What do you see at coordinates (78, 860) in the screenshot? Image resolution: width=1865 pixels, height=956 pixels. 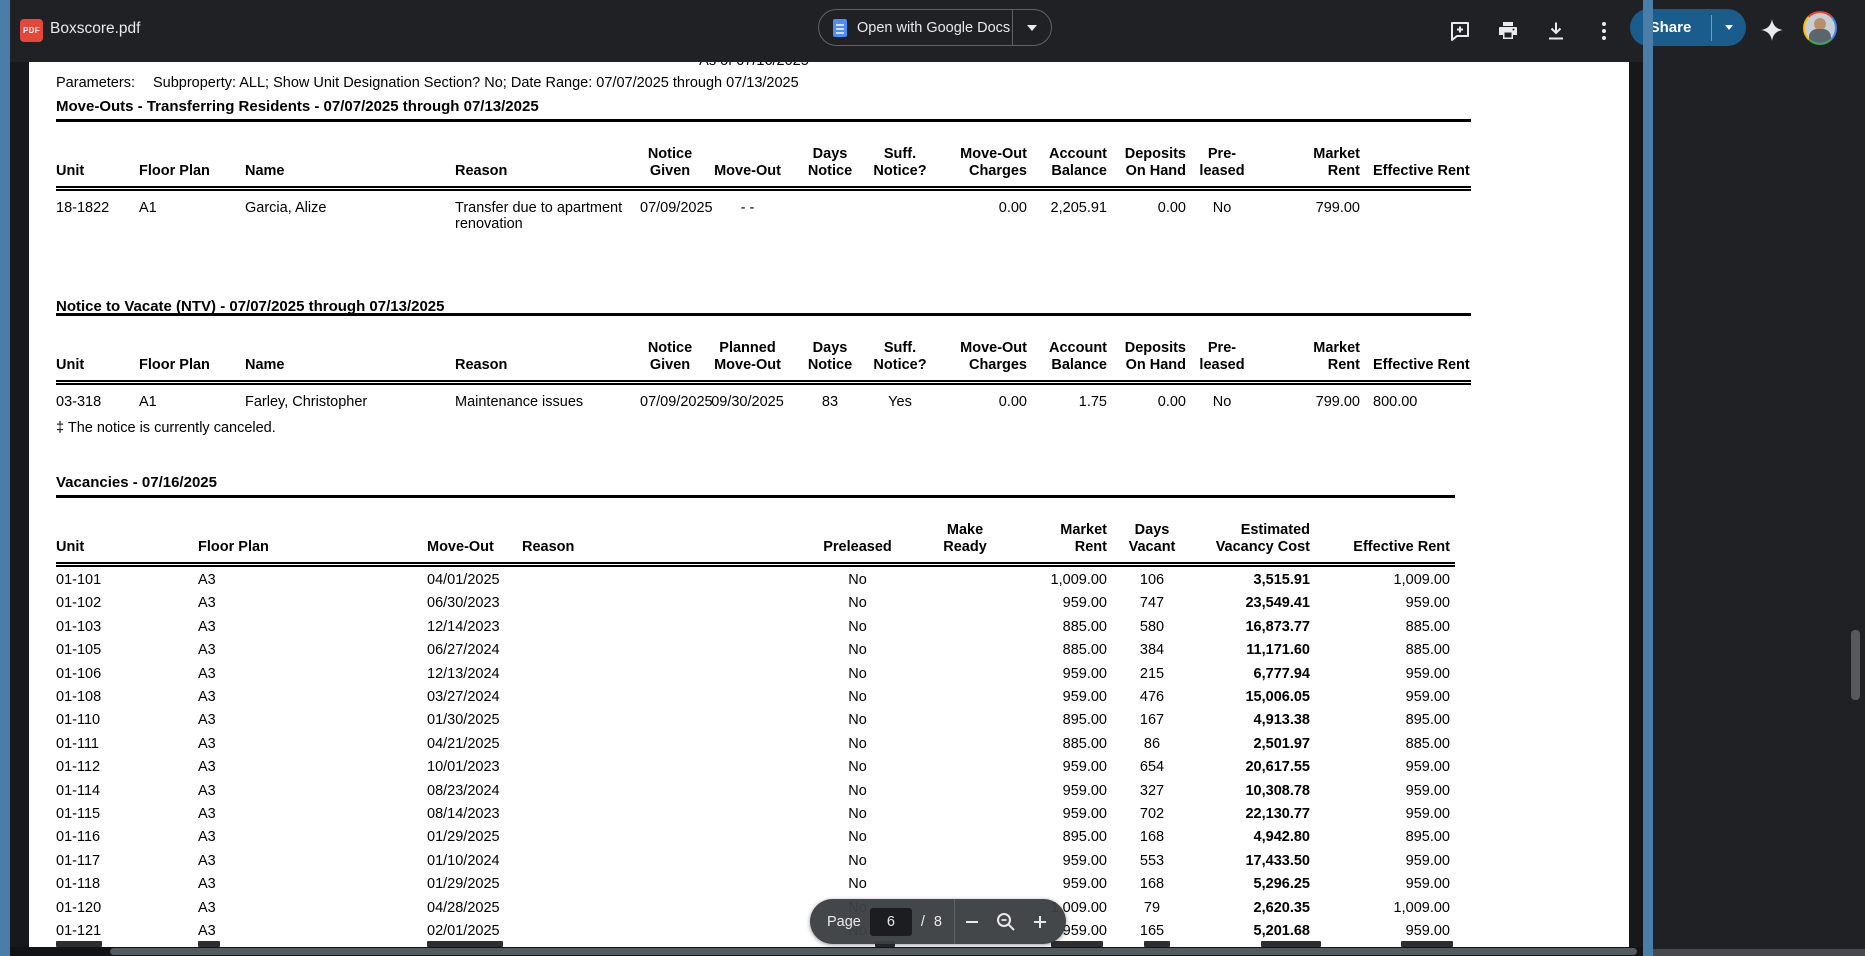 I see `cell-unit: 01-117` at bounding box center [78, 860].